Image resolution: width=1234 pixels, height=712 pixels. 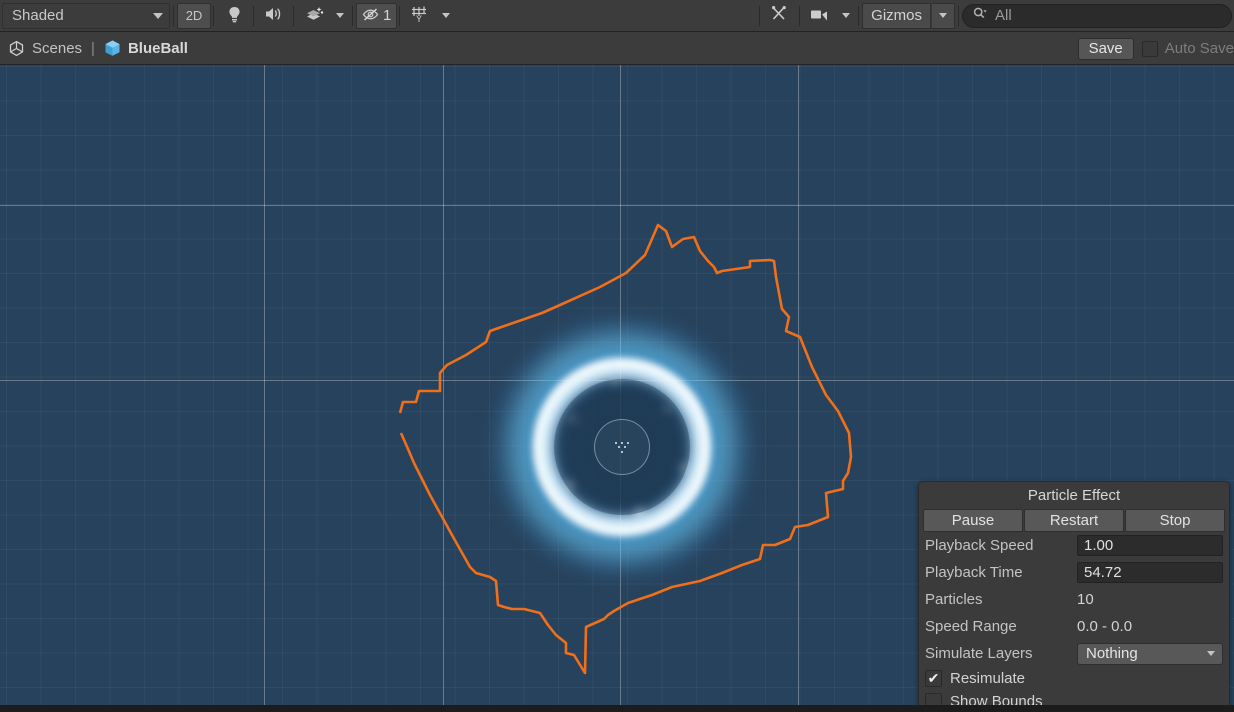 I want to click on scene-camera-button, so click(x=820, y=16).